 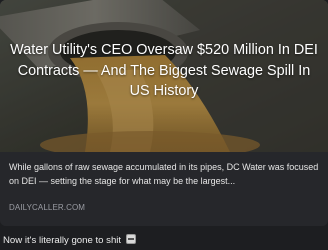 I want to click on article-domain: DAILYCALLER.COM, so click(x=47, y=207).